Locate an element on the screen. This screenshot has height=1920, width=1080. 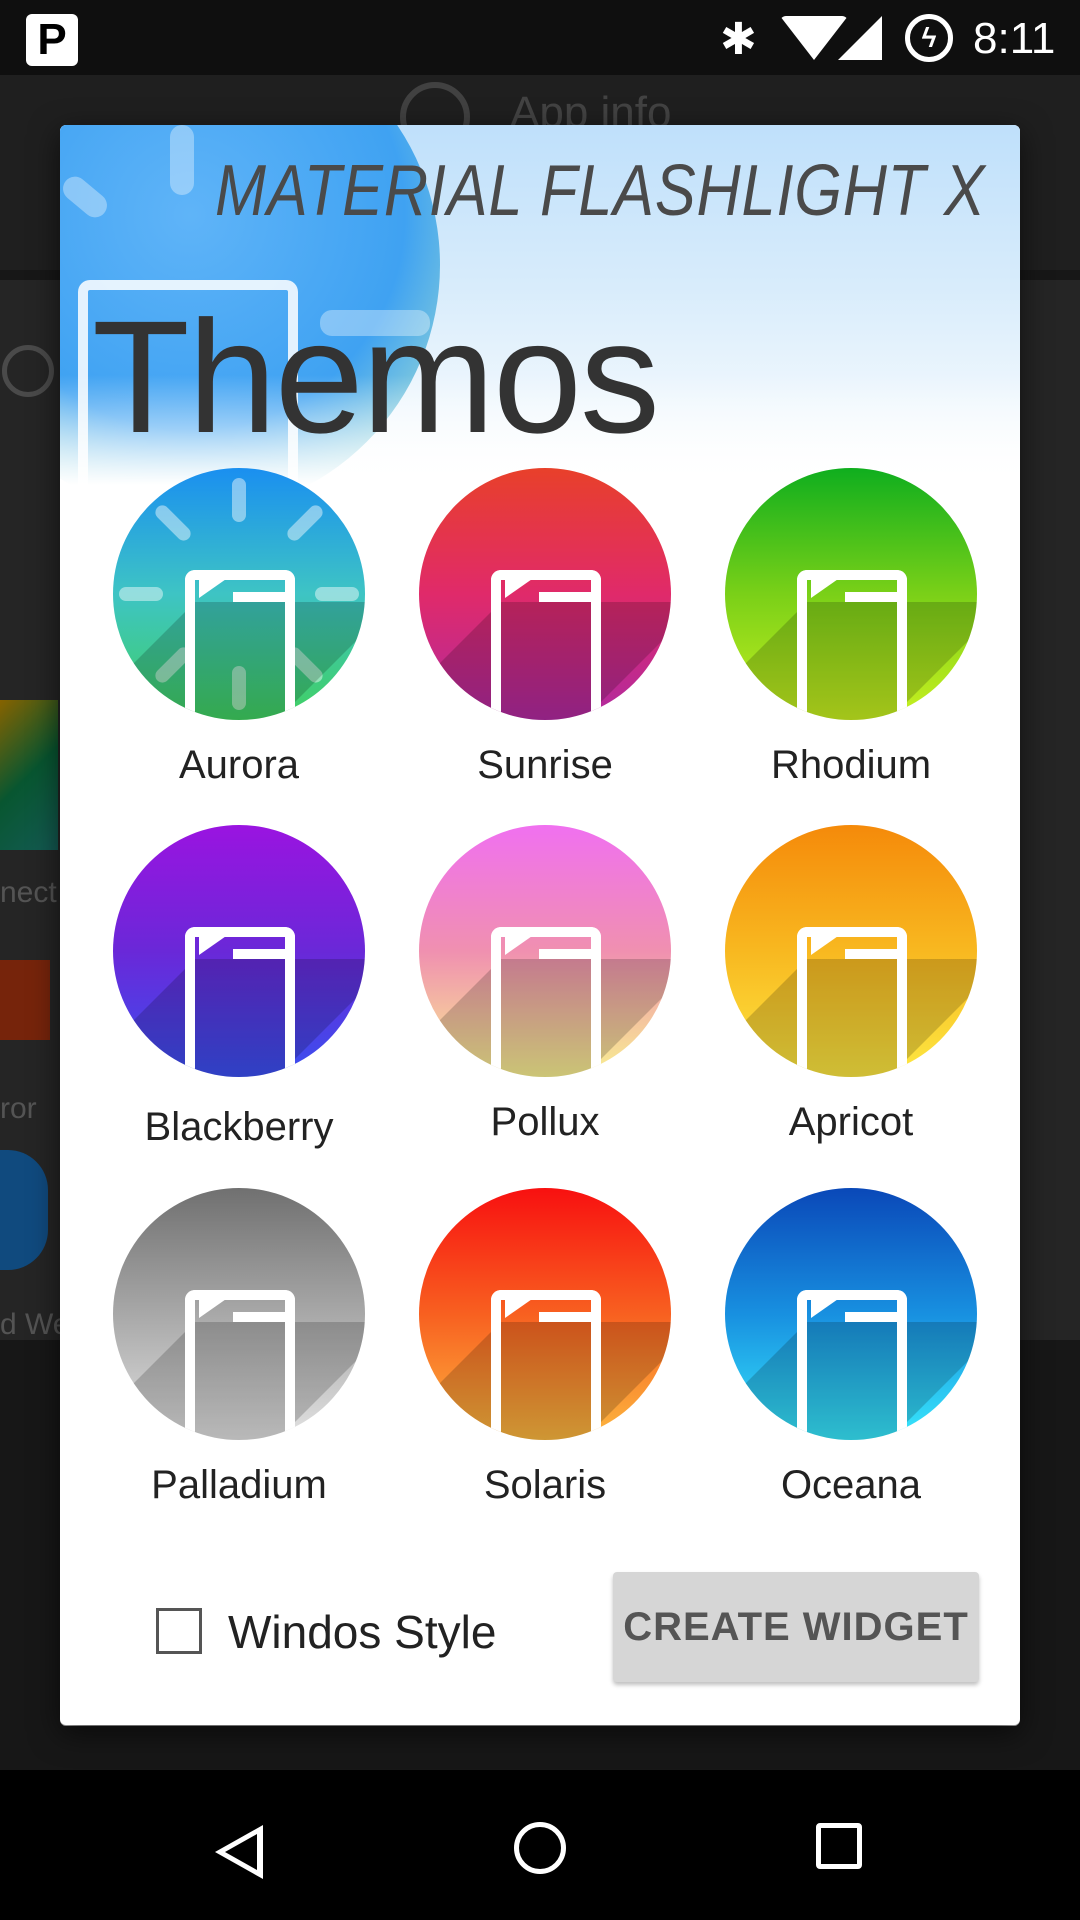
theme-solaris: Solaris is located at coordinates (519, 1353).